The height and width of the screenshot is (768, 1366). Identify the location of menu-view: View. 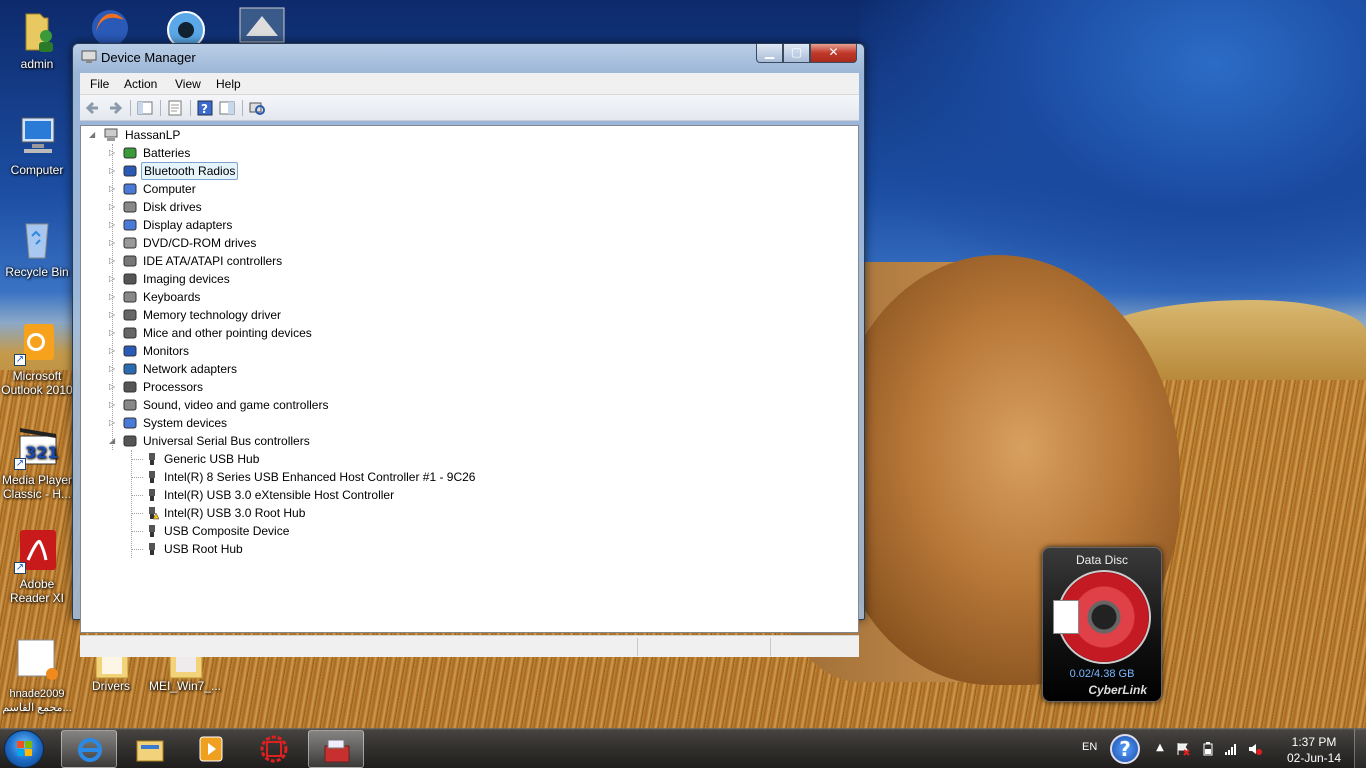
(188, 84).